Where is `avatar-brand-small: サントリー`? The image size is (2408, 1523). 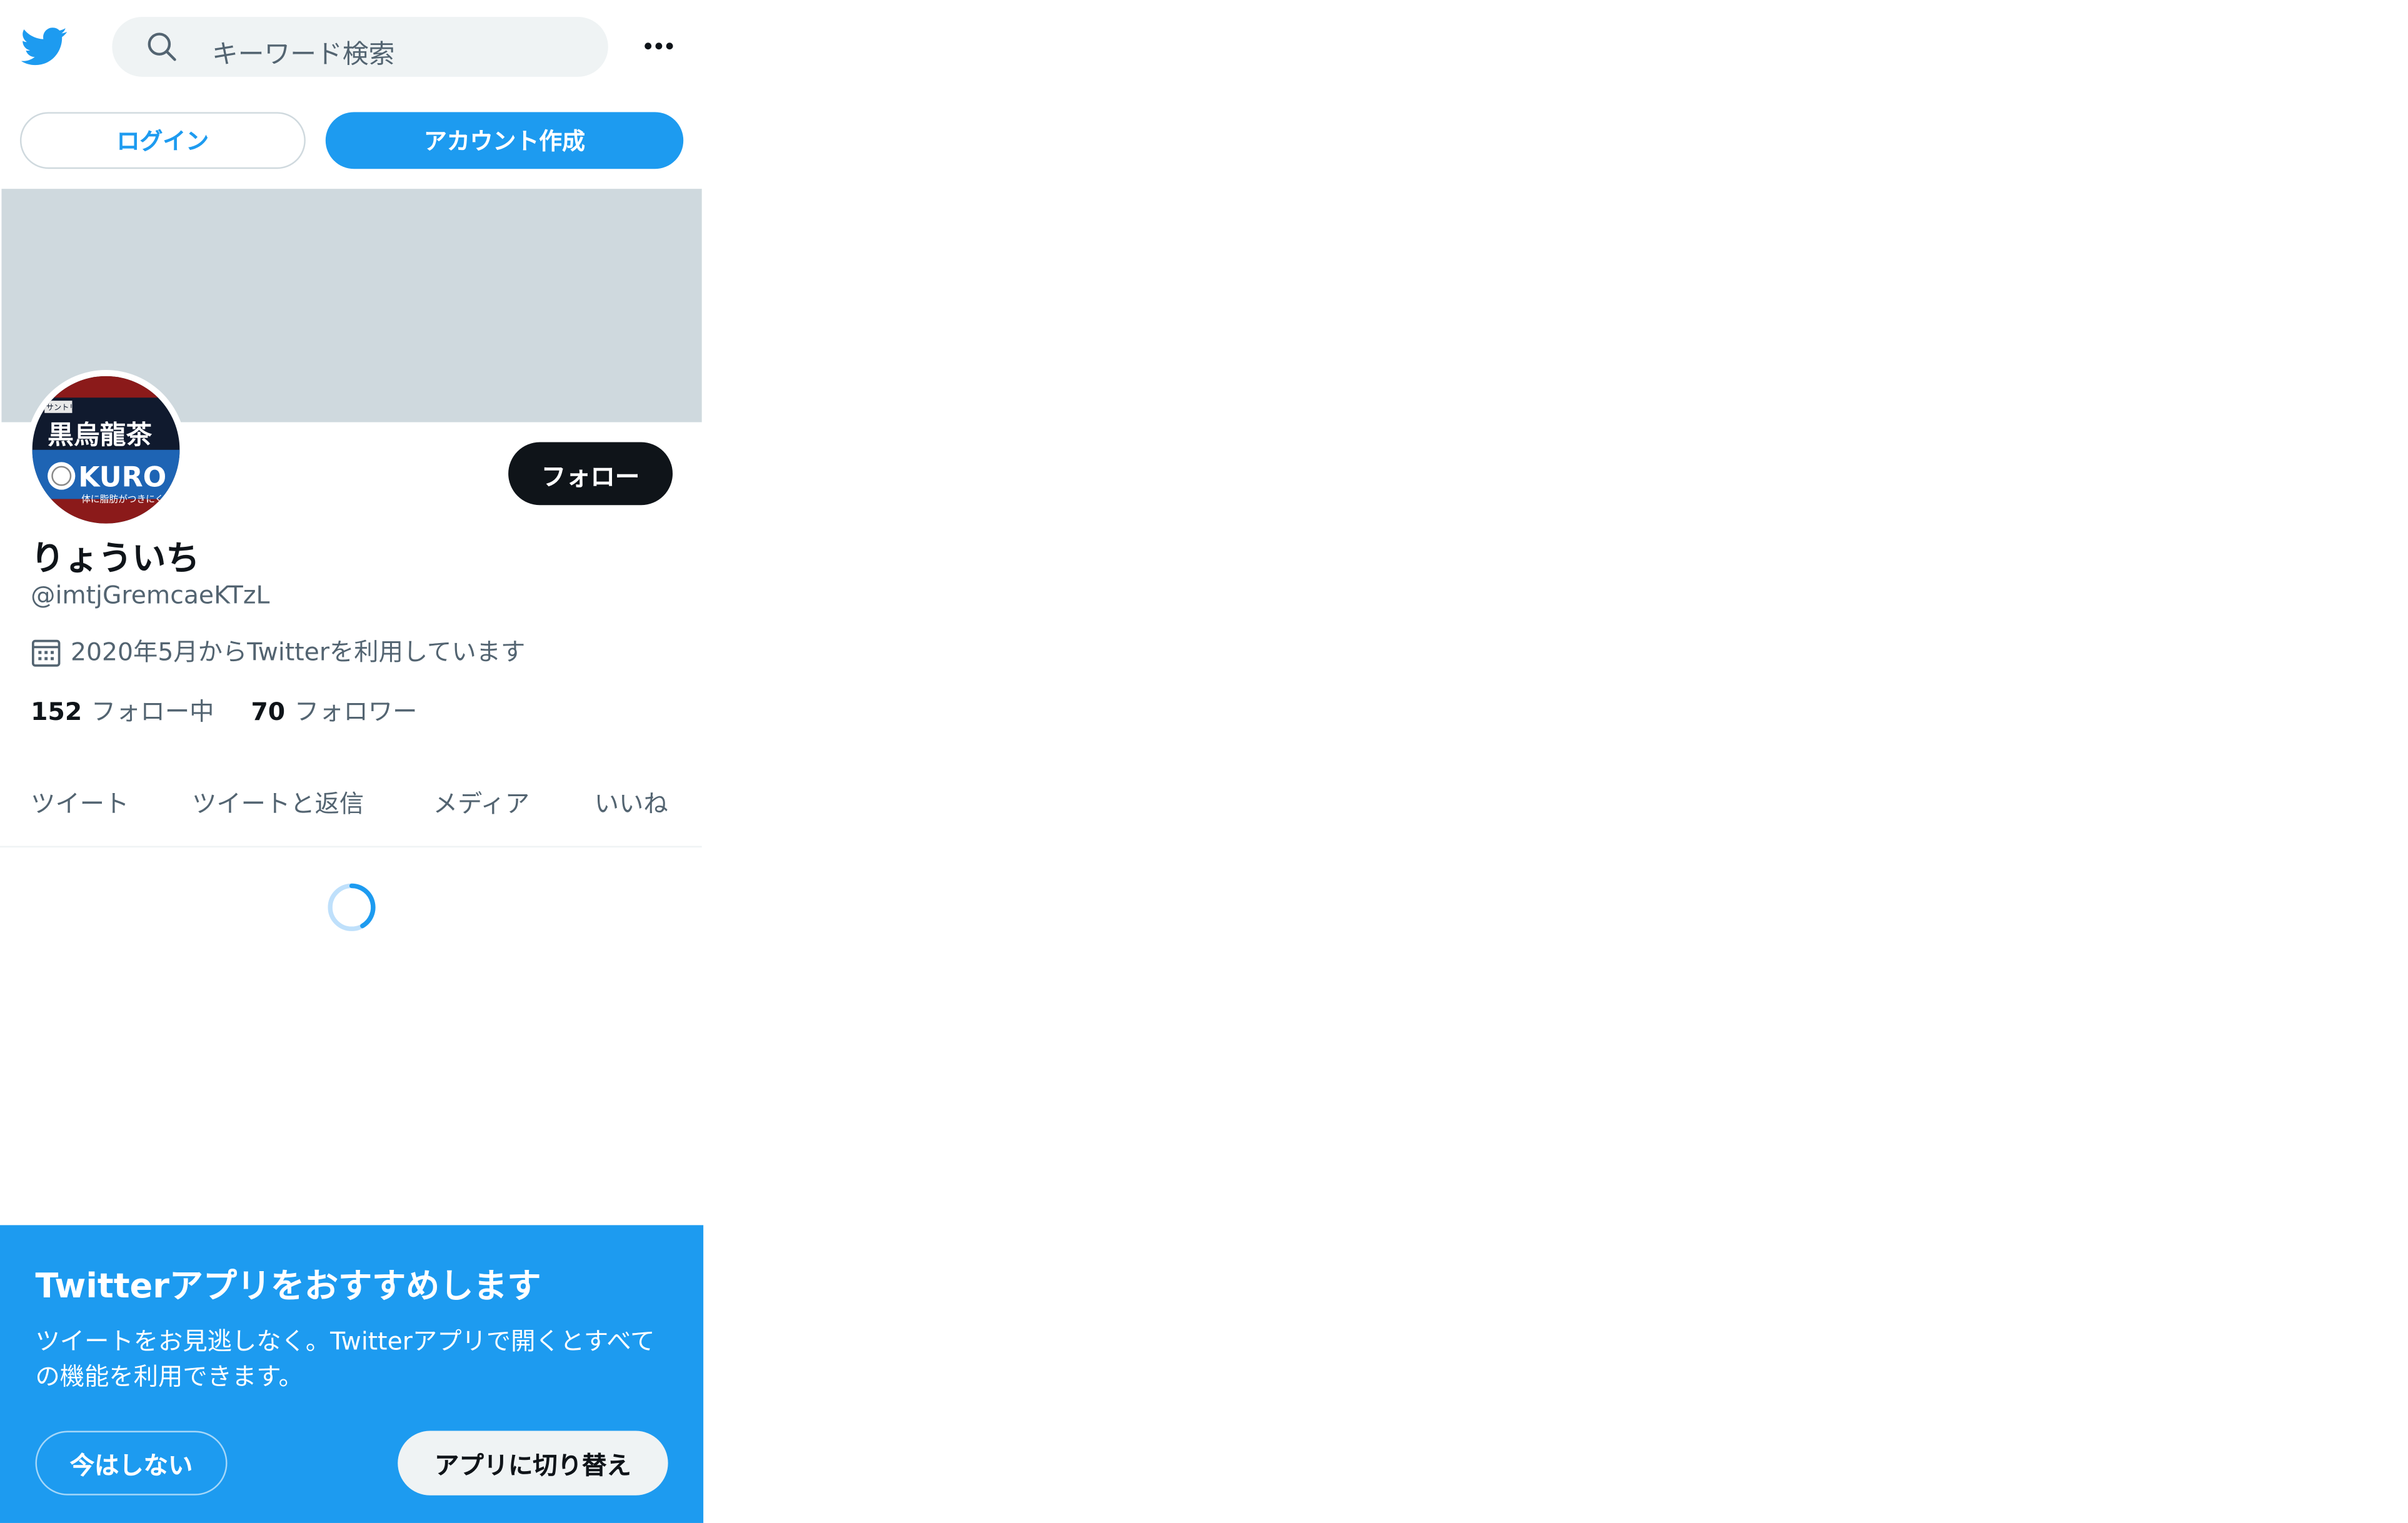 avatar-brand-small: サントリー is located at coordinates (65, 408).